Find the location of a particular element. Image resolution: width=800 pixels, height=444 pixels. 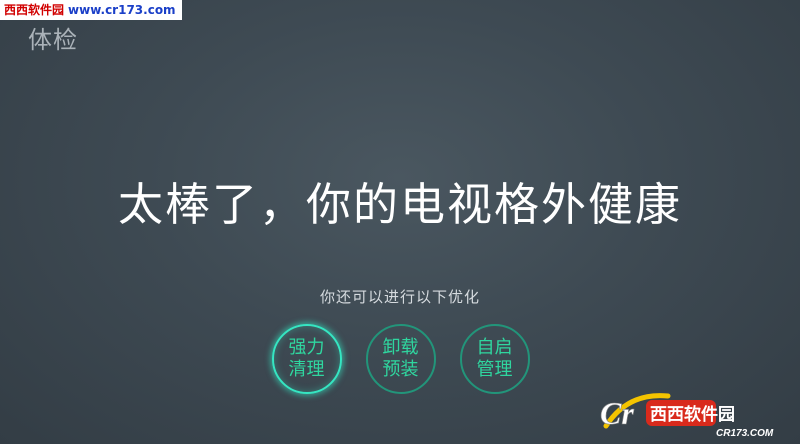

autostart-label-line2: 管理 is located at coordinates (494, 369).